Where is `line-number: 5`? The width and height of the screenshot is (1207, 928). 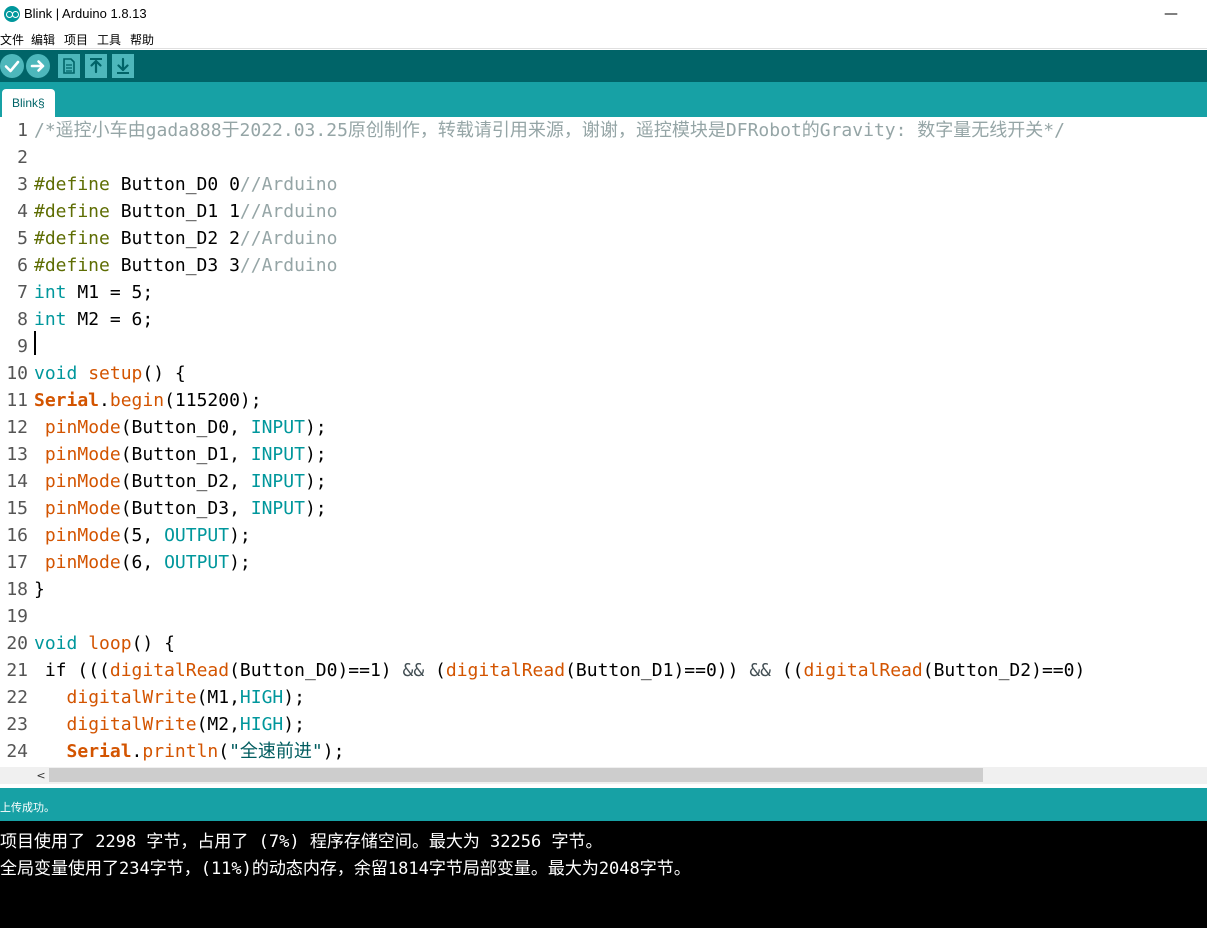
line-number: 5 is located at coordinates (22, 238).